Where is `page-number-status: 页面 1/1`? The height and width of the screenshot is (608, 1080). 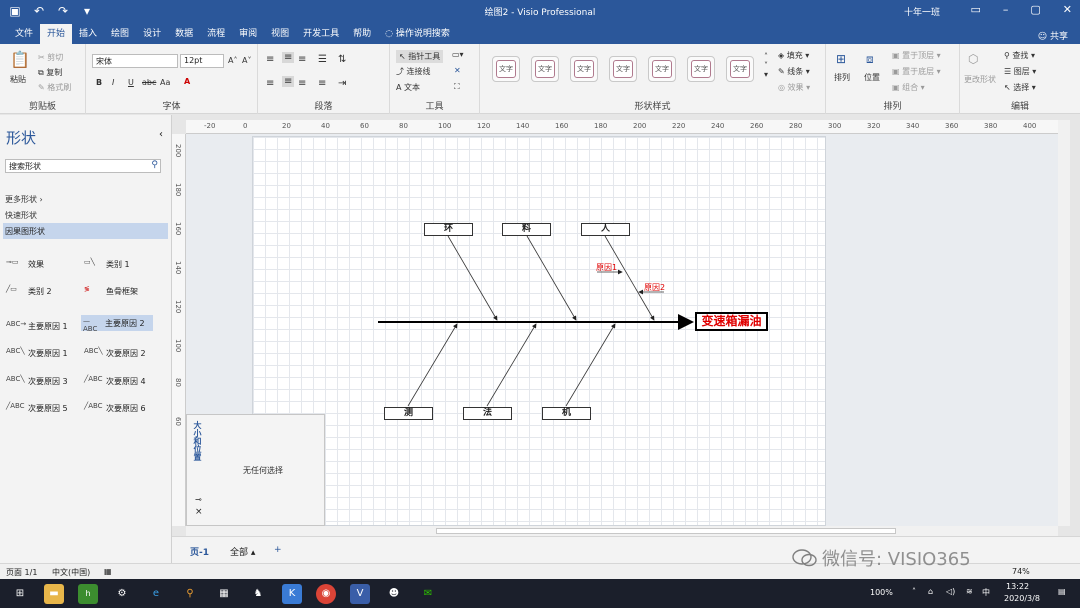
page-number-status: 页面 1/1 is located at coordinates (21, 572).